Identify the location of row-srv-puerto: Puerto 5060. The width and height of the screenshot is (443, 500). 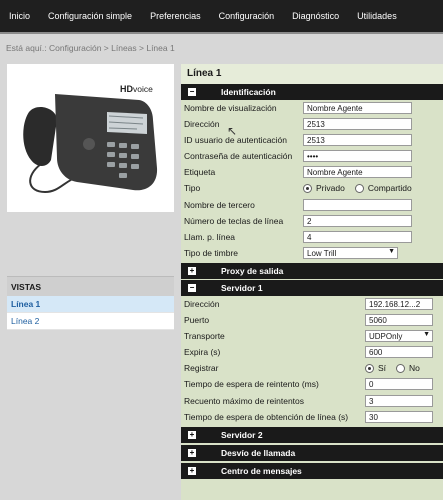
(312, 320).